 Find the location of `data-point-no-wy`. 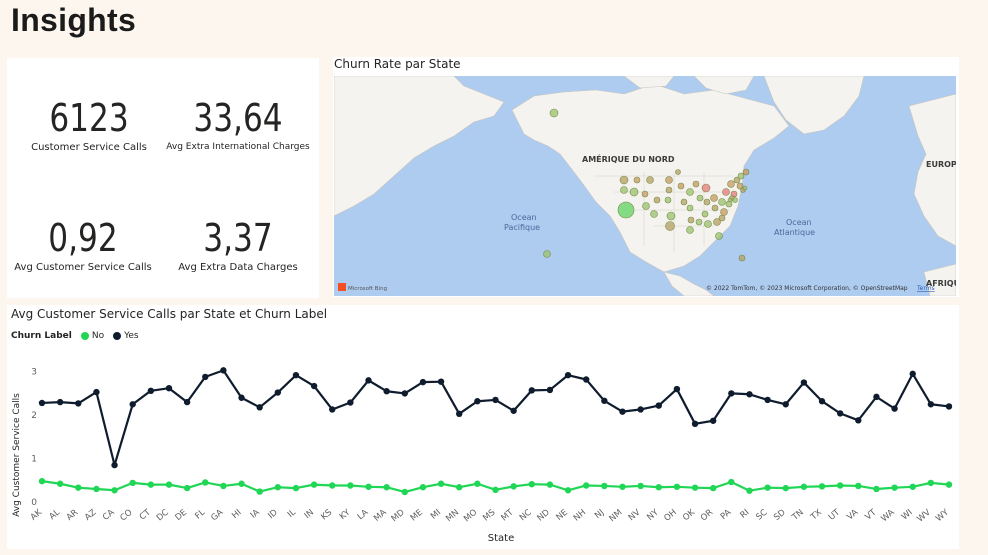

data-point-no-wy is located at coordinates (949, 484).